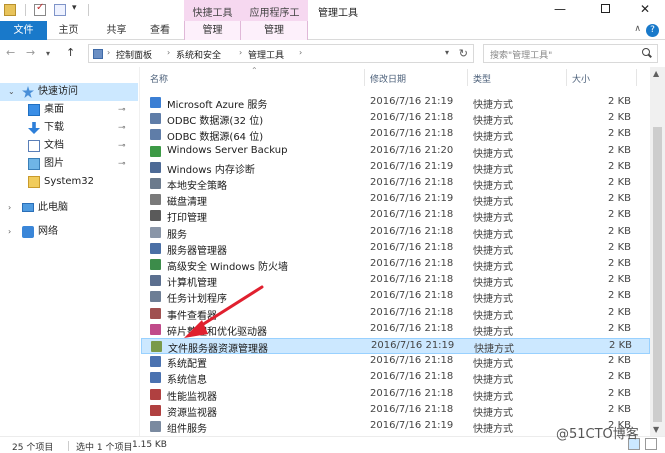  What do you see at coordinates (134, 54) in the screenshot?
I see `breadcrumb-control-panel: 控制面板` at bounding box center [134, 54].